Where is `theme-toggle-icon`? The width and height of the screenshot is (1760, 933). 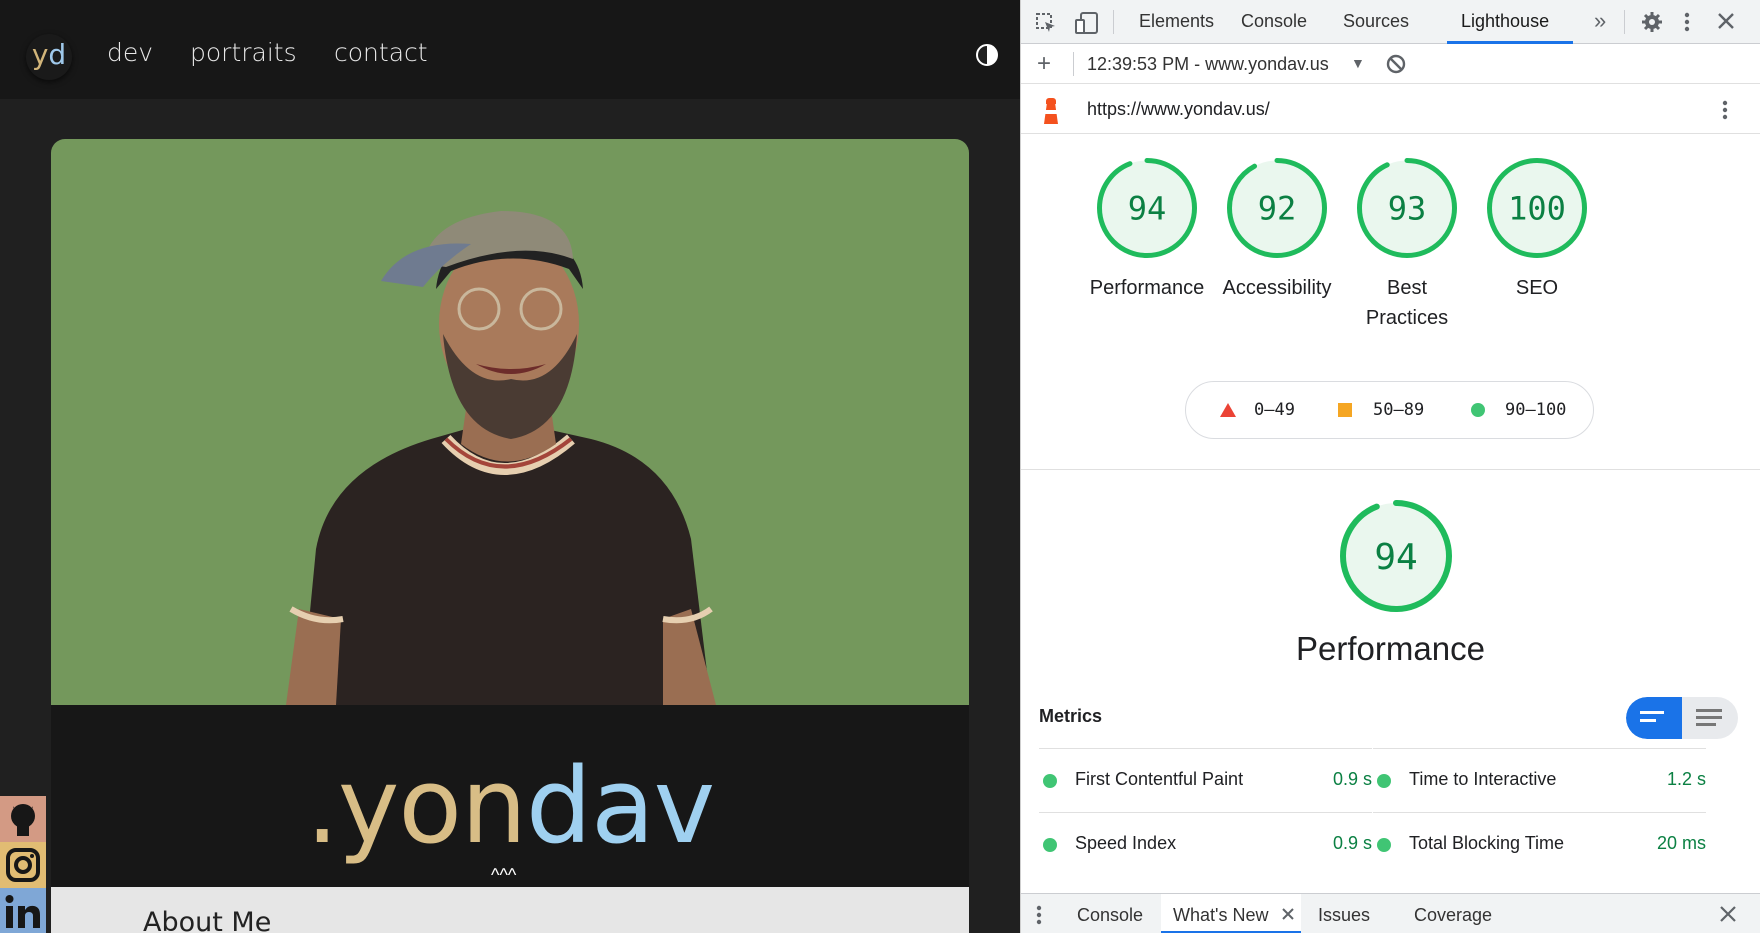
theme-toggle-icon is located at coordinates (987, 55).